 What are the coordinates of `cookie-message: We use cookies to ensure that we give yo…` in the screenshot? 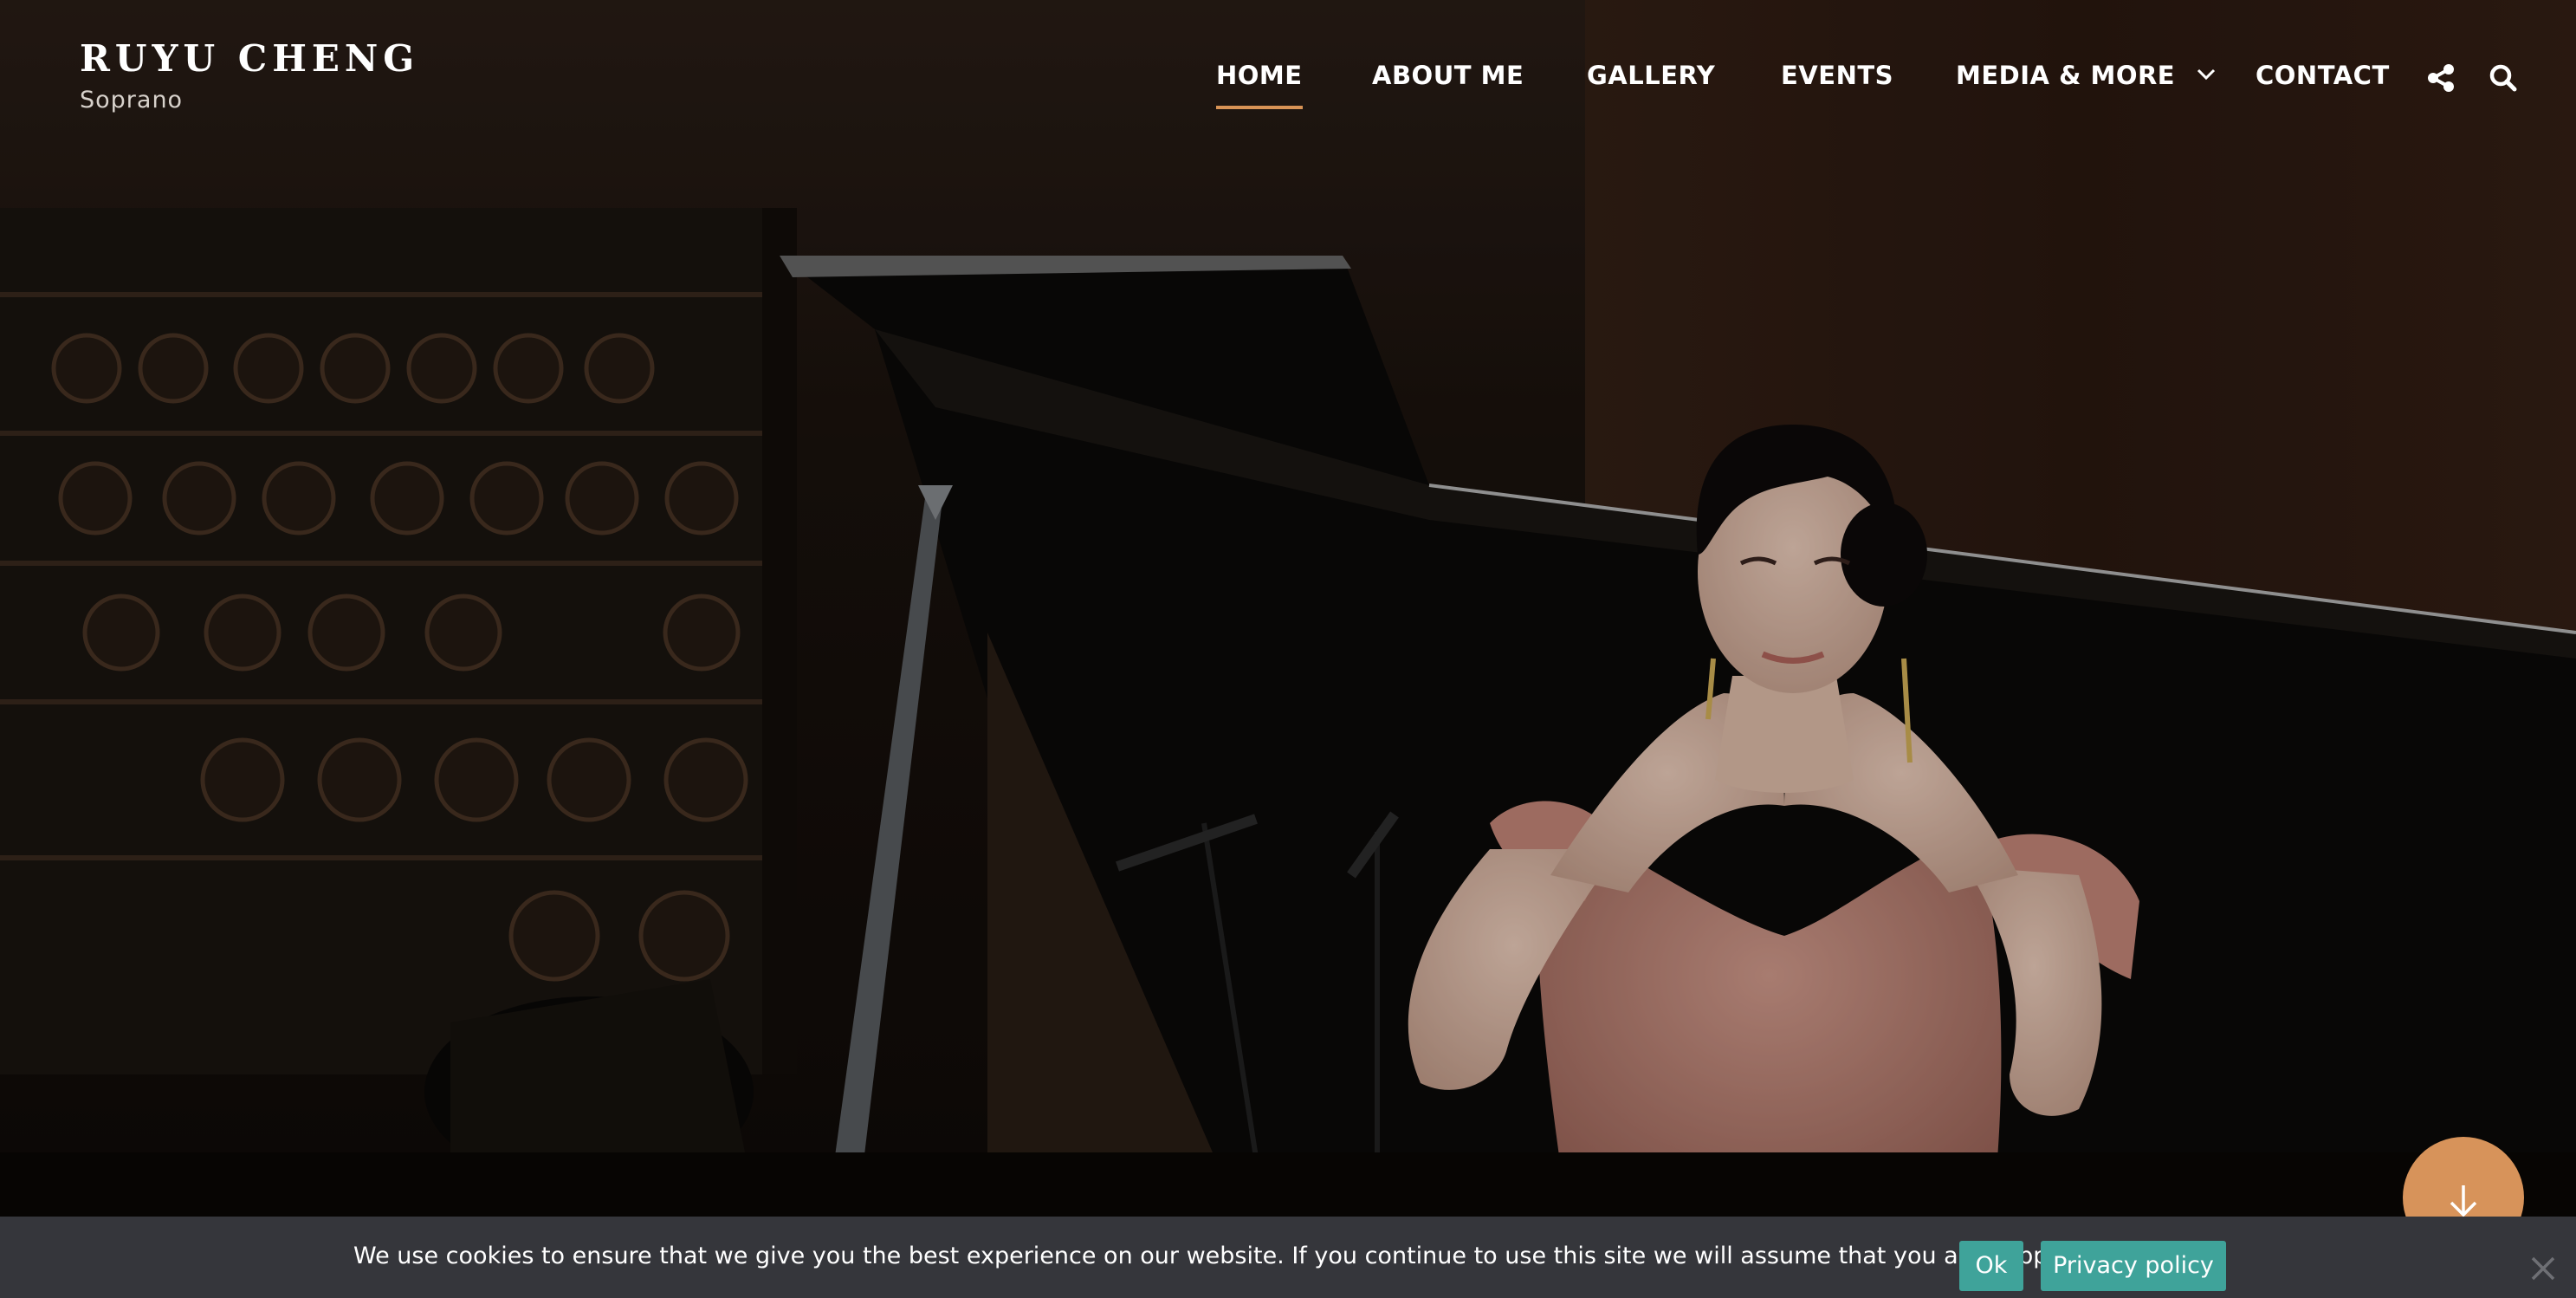 It's located at (1251, 1256).